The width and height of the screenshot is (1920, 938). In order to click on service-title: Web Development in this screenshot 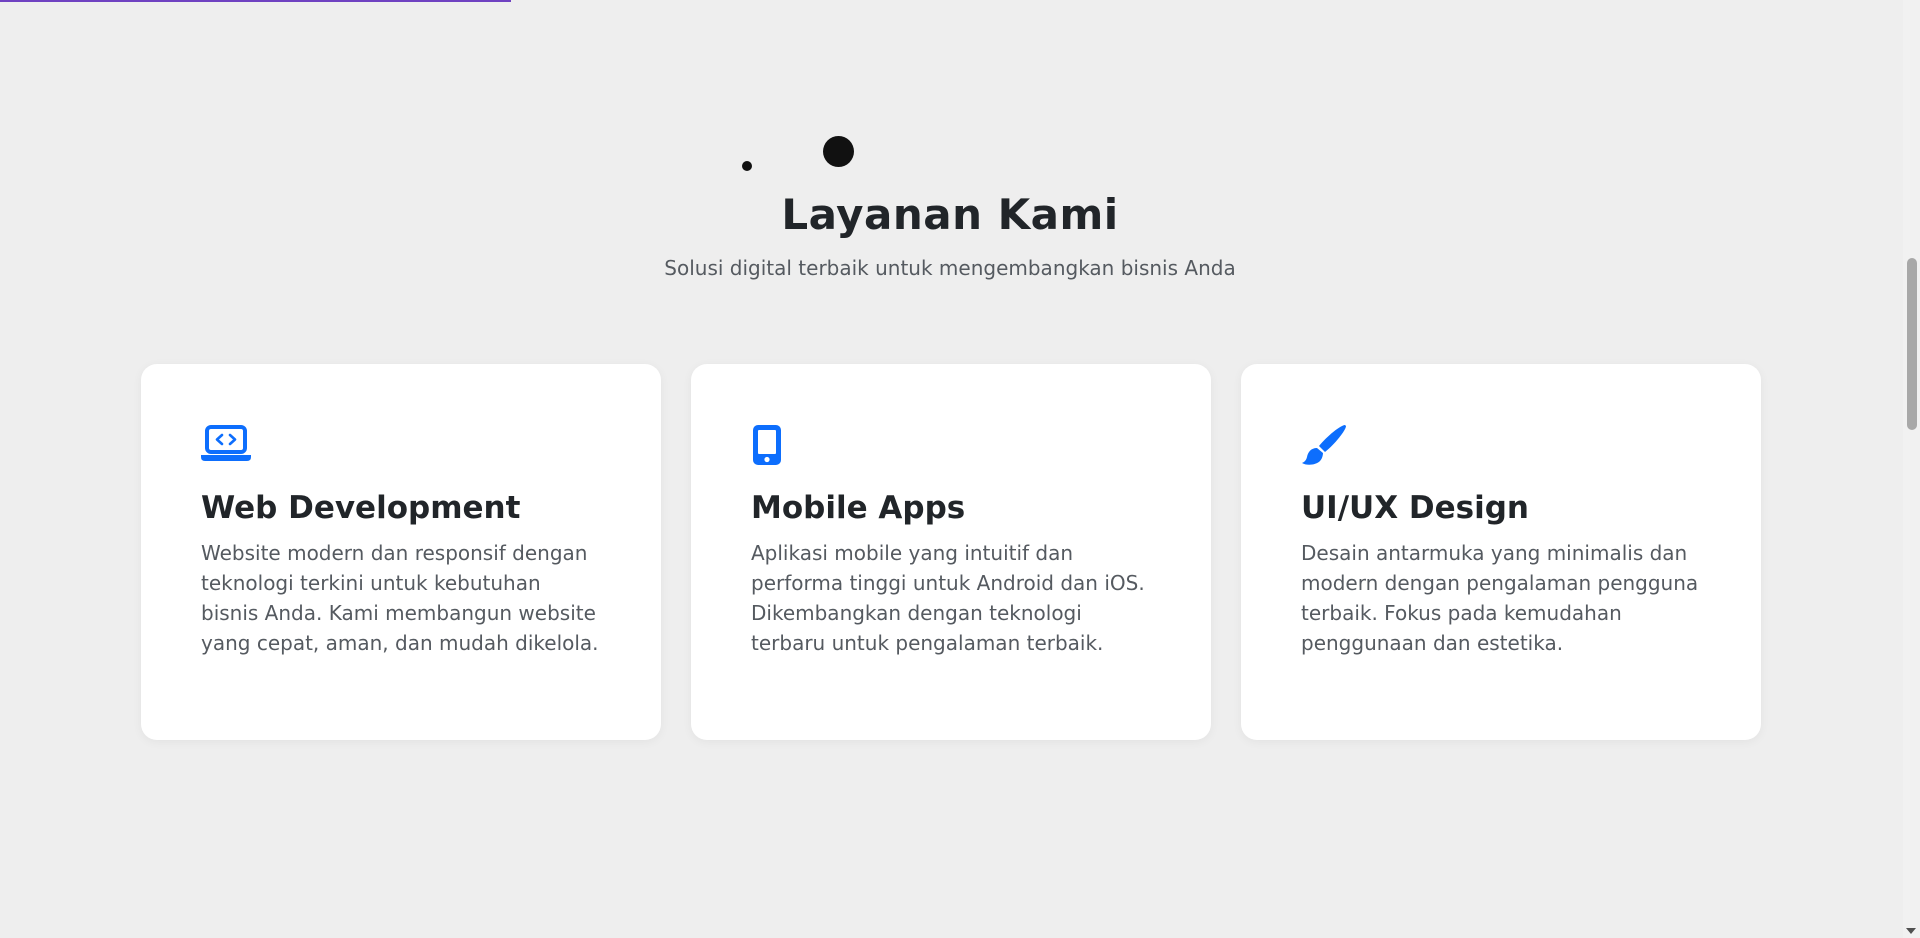, I will do `click(361, 508)`.